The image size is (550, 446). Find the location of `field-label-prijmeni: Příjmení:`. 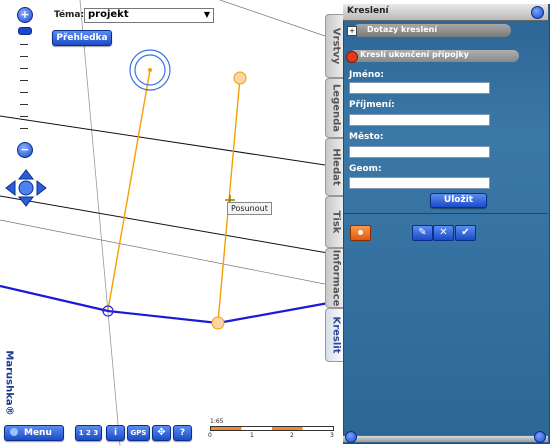

field-label-prijmeni: Příjmení: is located at coordinates (372, 105).